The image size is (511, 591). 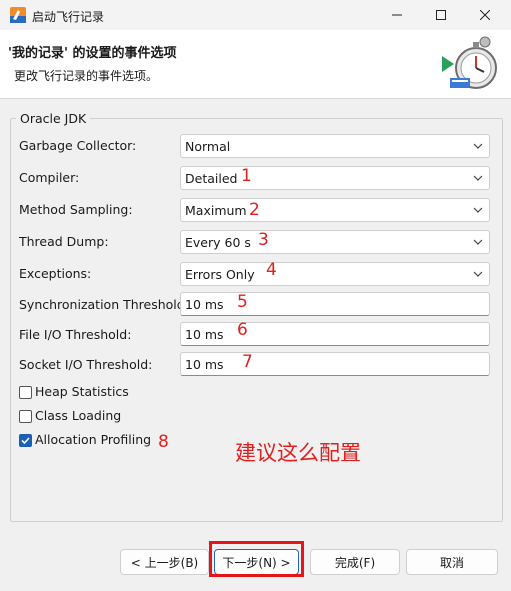 What do you see at coordinates (335, 274) in the screenshot?
I see `exceptions-select: Errors Only` at bounding box center [335, 274].